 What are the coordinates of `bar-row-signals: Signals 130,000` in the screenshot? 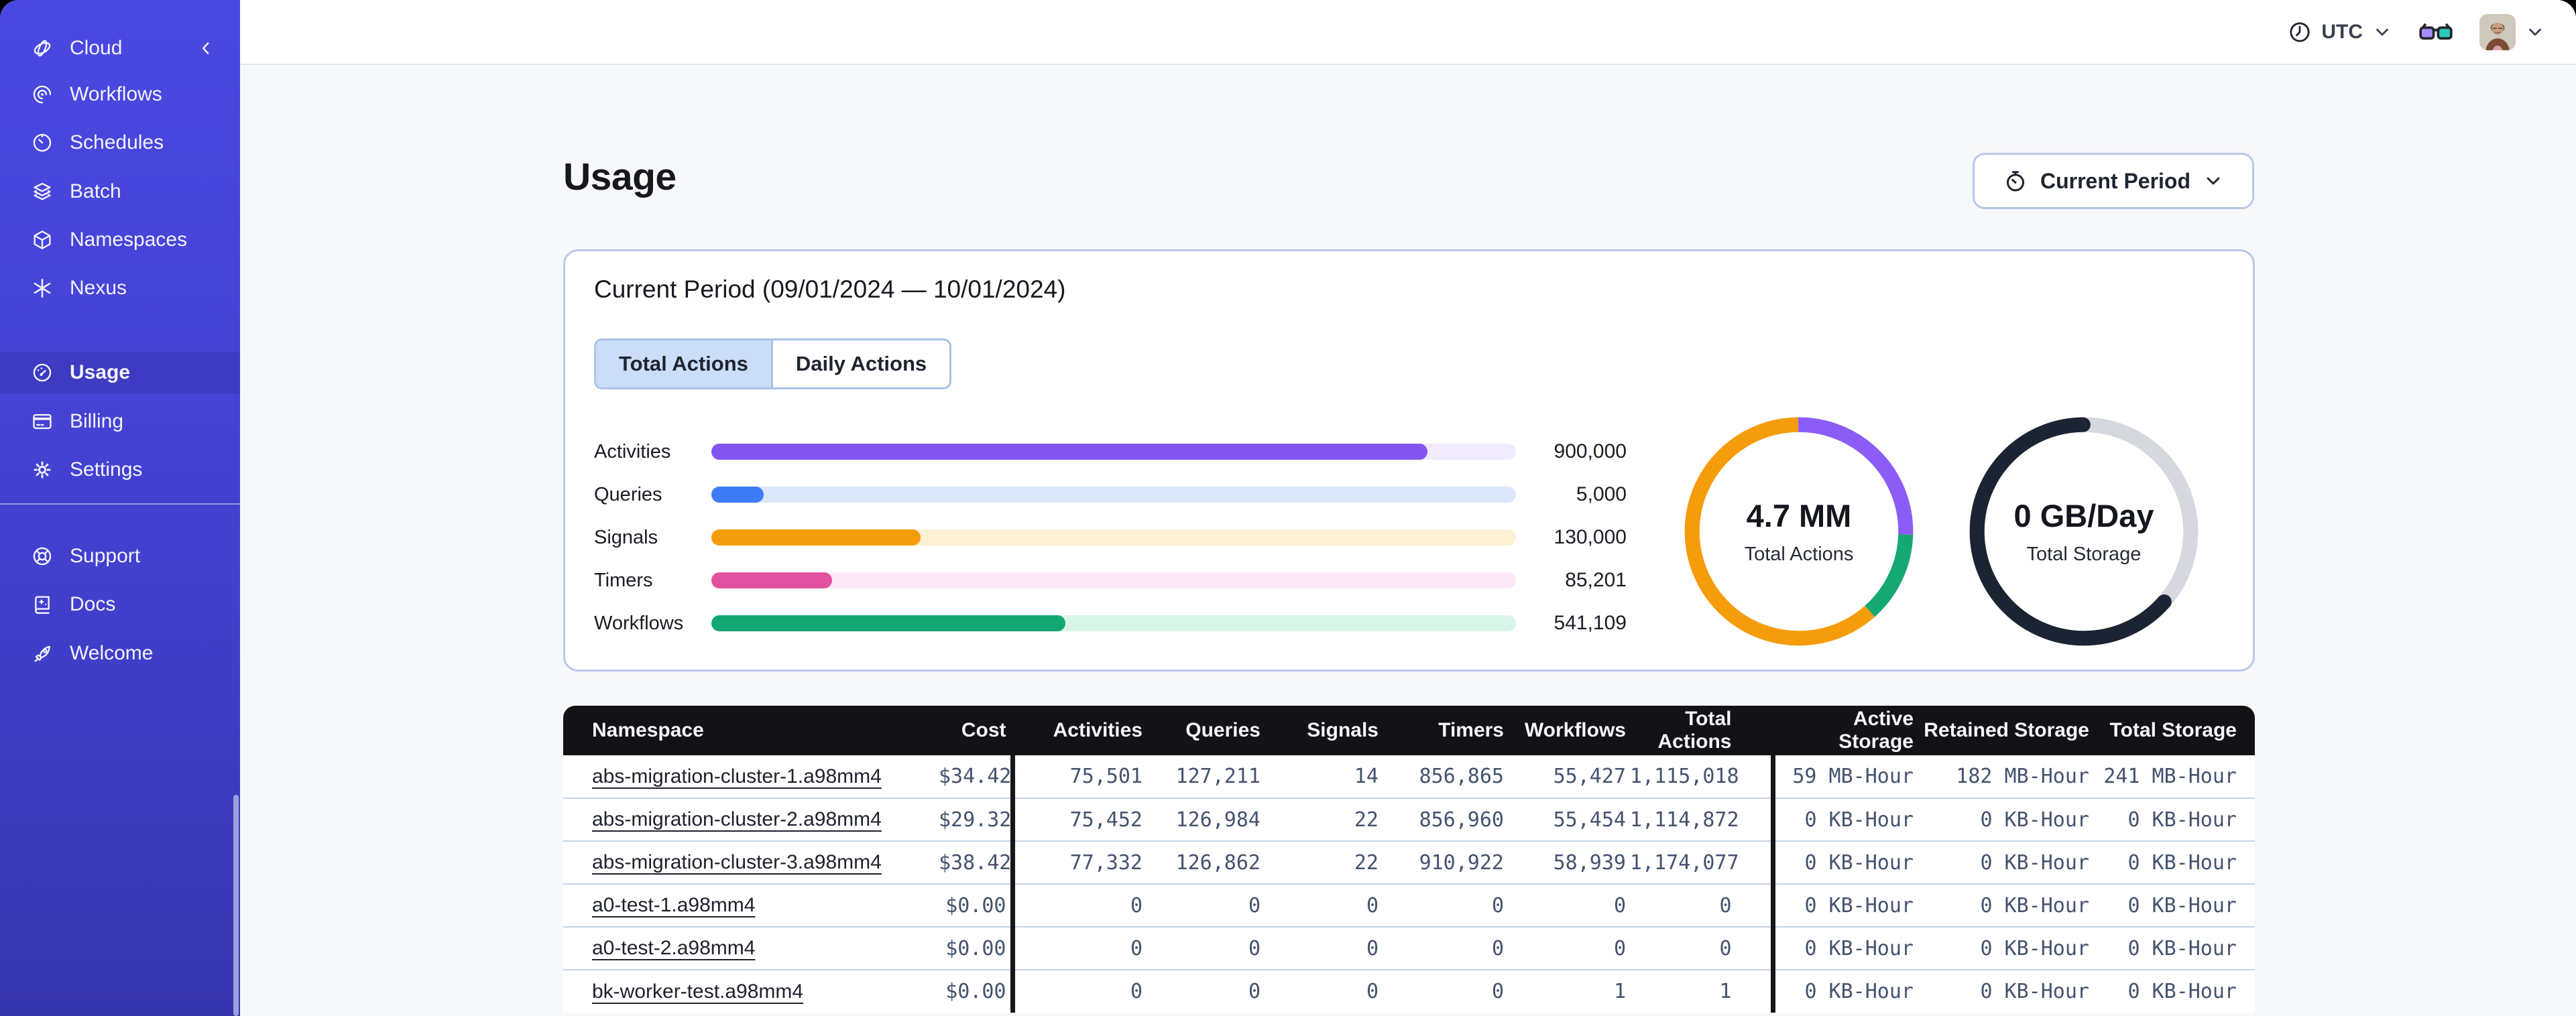 It's located at (1117, 537).